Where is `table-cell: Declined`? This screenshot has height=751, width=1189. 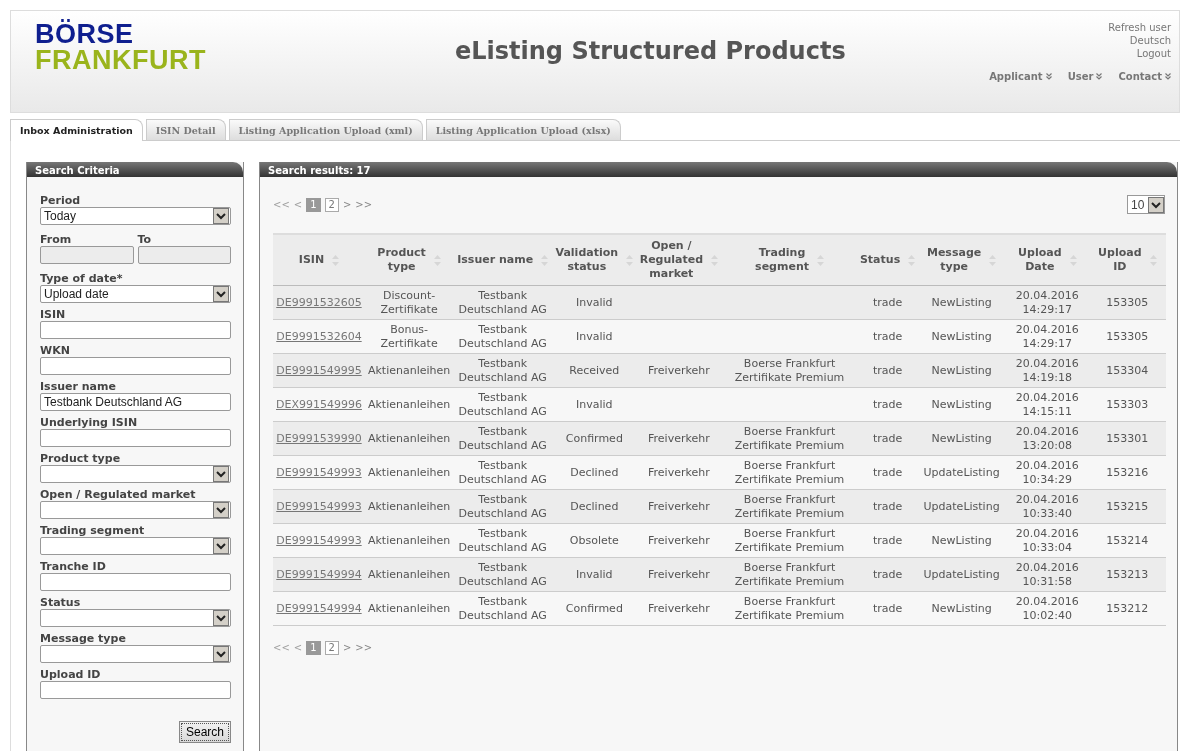 table-cell: Declined is located at coordinates (594, 506).